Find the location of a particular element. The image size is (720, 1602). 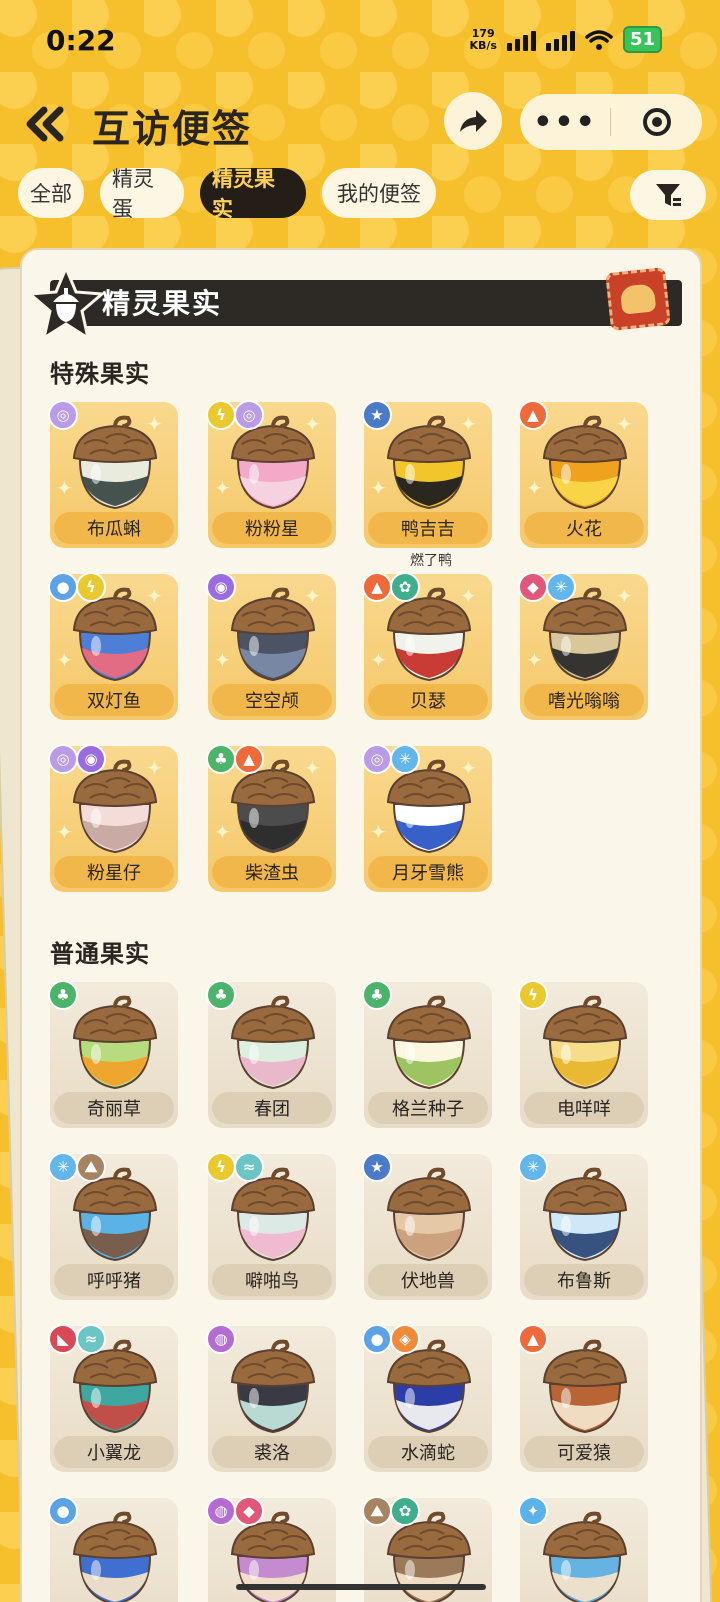

close-mini-program-button is located at coordinates (656, 122).